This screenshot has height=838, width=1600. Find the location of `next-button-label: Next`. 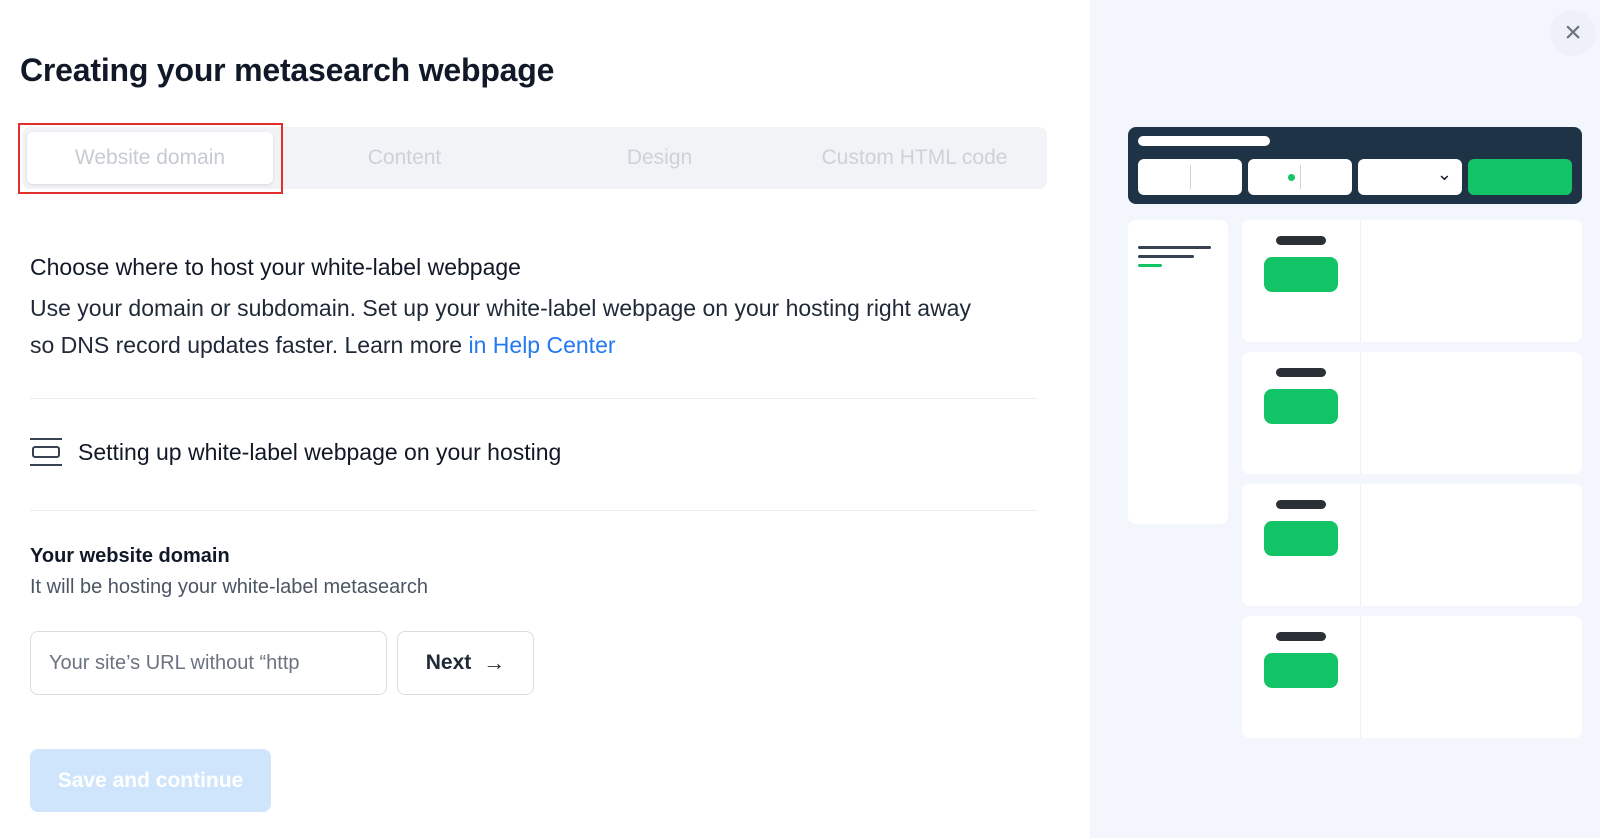

next-button-label: Next is located at coordinates (448, 662).